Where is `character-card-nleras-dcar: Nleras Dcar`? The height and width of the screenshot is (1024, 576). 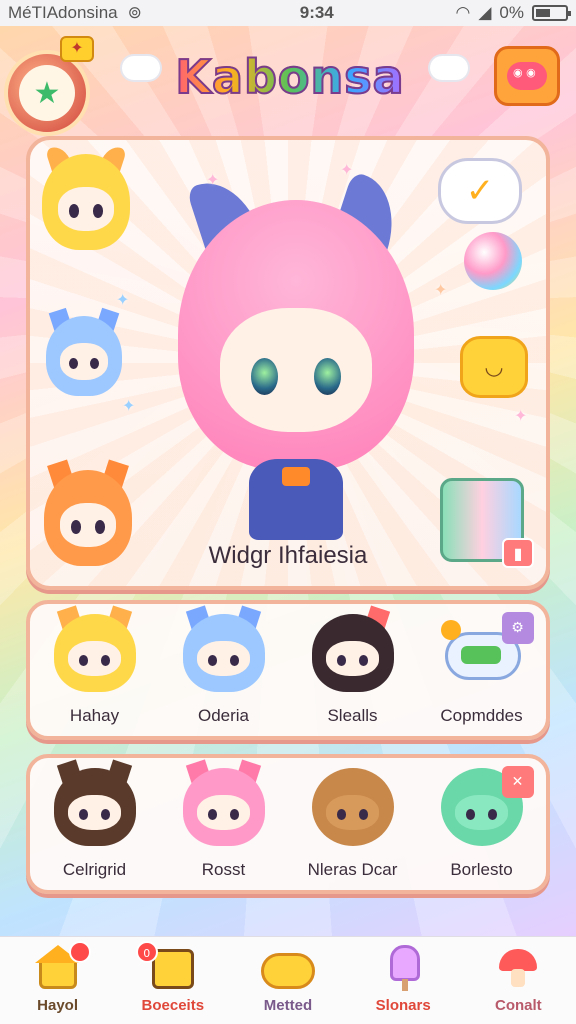
character-card-nleras-dcar: Nleras Dcar is located at coordinates (353, 827).